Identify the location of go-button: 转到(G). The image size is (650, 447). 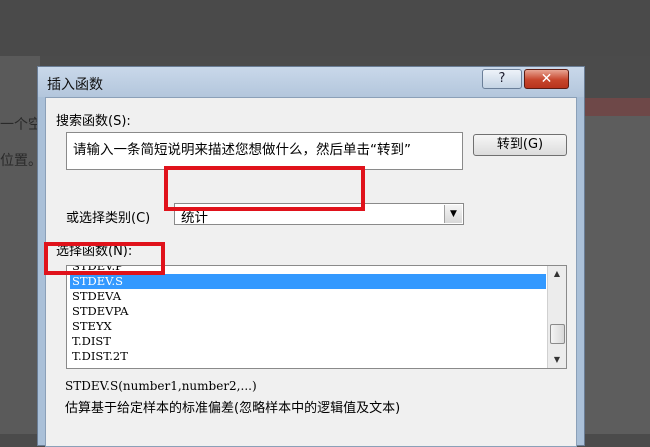
(520, 145).